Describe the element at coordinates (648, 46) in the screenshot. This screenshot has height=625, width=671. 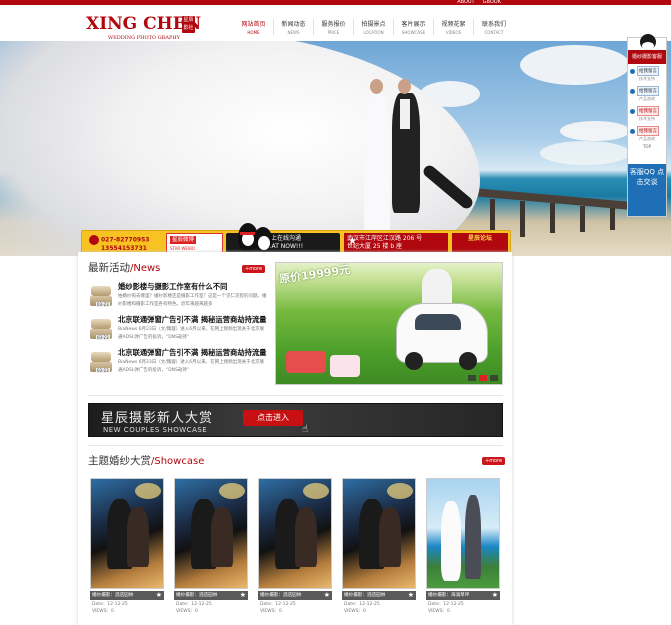
I see `qq-penguin-belly` at that location.